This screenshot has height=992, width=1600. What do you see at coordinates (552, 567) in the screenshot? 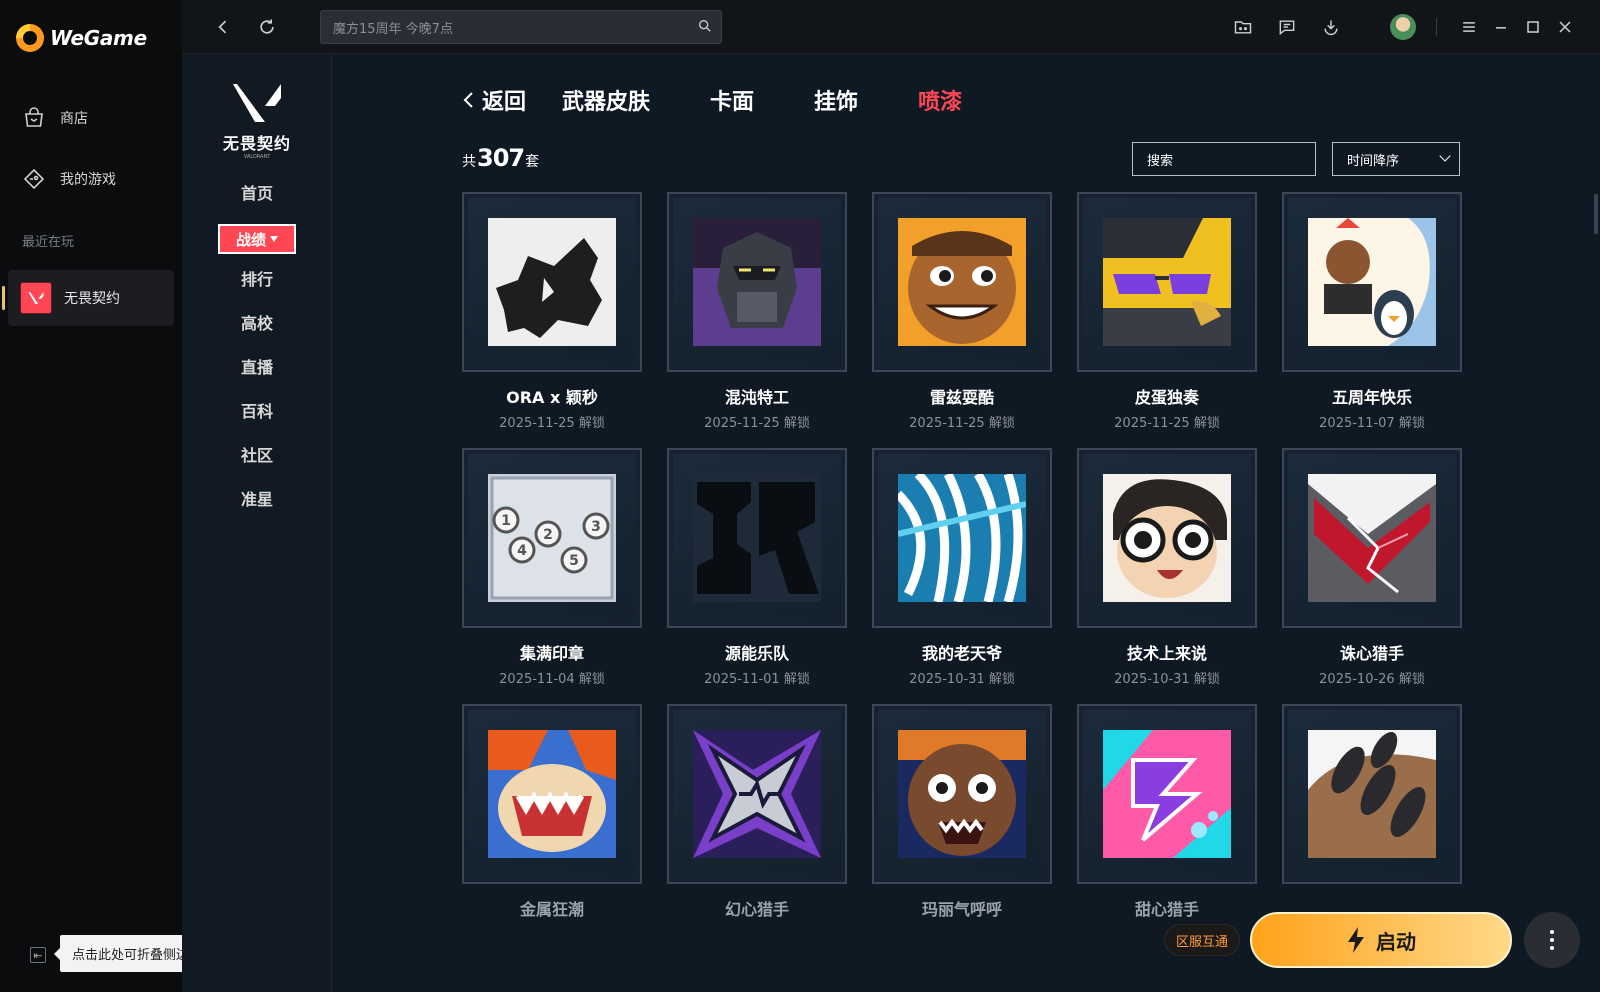
I see `spray-card: 1 2 3 4 5 集满印章 2025-11-04 解锁` at bounding box center [552, 567].